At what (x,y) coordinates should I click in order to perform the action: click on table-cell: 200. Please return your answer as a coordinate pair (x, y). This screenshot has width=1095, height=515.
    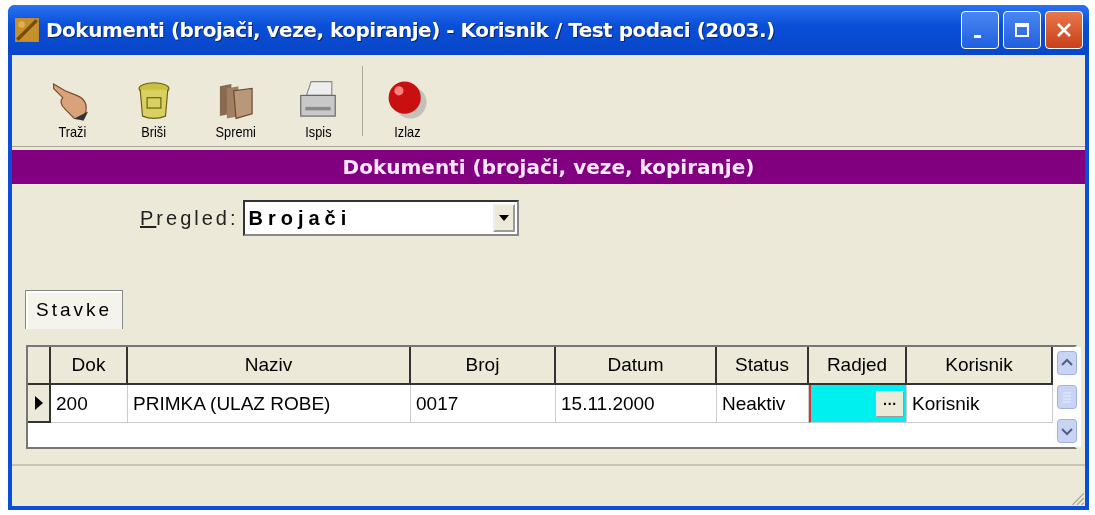
    Looking at the image, I should click on (89, 404).